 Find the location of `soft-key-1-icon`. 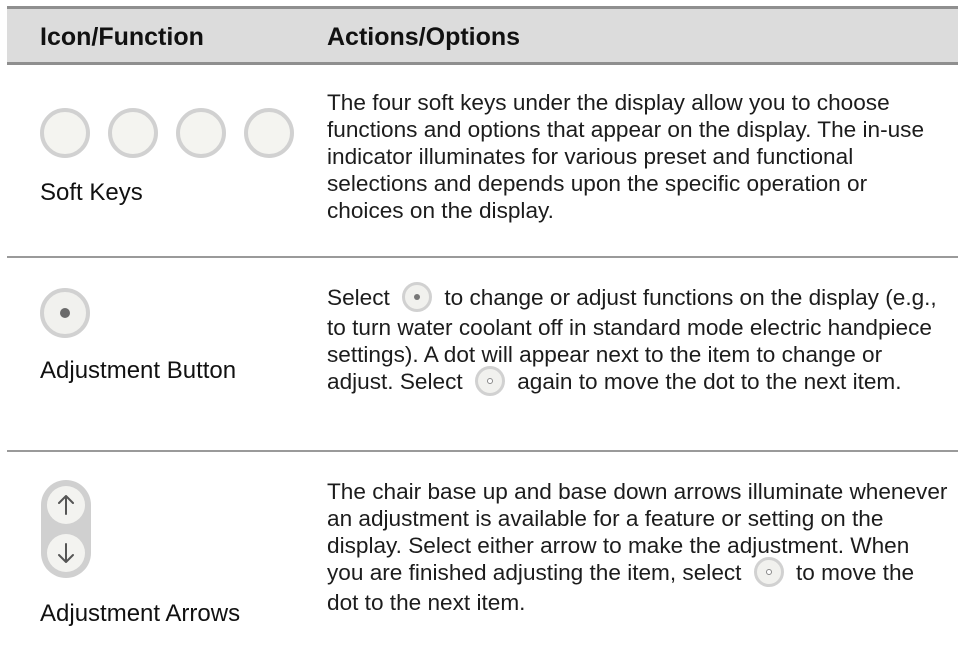

soft-key-1-icon is located at coordinates (65, 133).